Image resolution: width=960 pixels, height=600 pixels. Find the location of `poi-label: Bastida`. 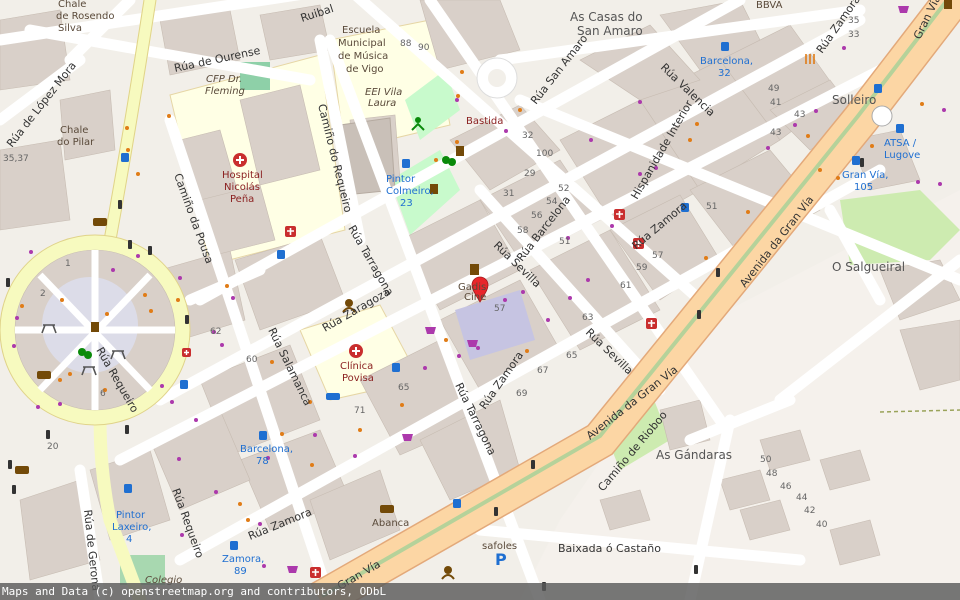

poi-label: Bastida is located at coordinates (484, 121).